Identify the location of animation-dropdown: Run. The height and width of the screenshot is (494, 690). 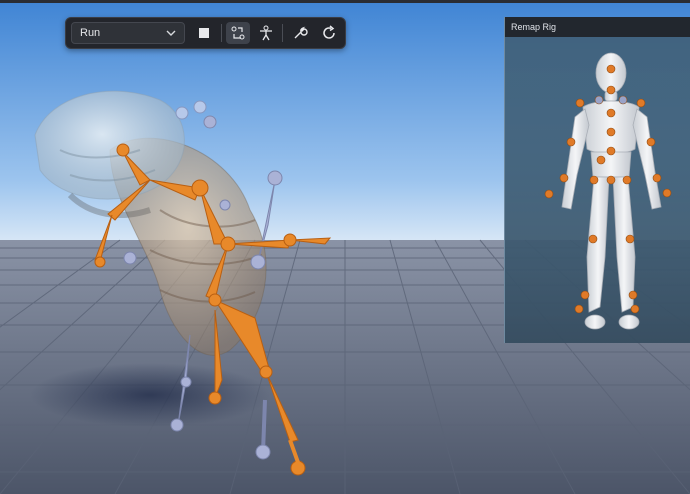
(128, 33).